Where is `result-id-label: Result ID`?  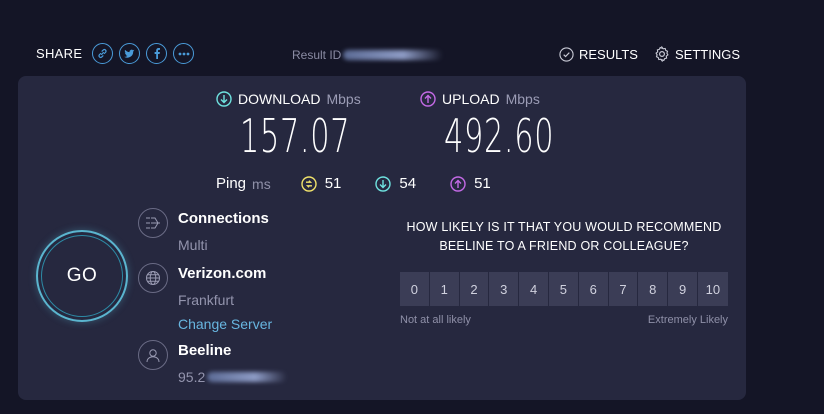 result-id-label: Result ID is located at coordinates (317, 55).